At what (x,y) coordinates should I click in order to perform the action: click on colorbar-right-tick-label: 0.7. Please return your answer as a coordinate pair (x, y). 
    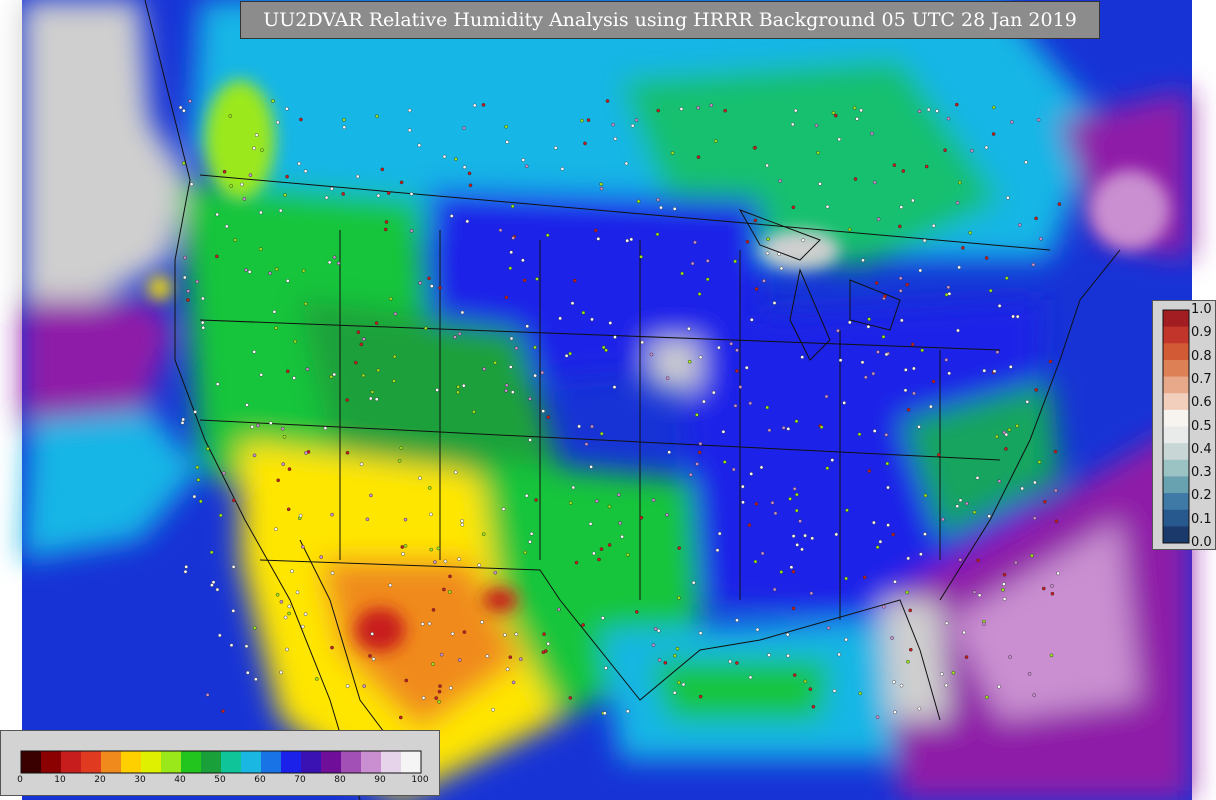
    Looking at the image, I should click on (1201, 379).